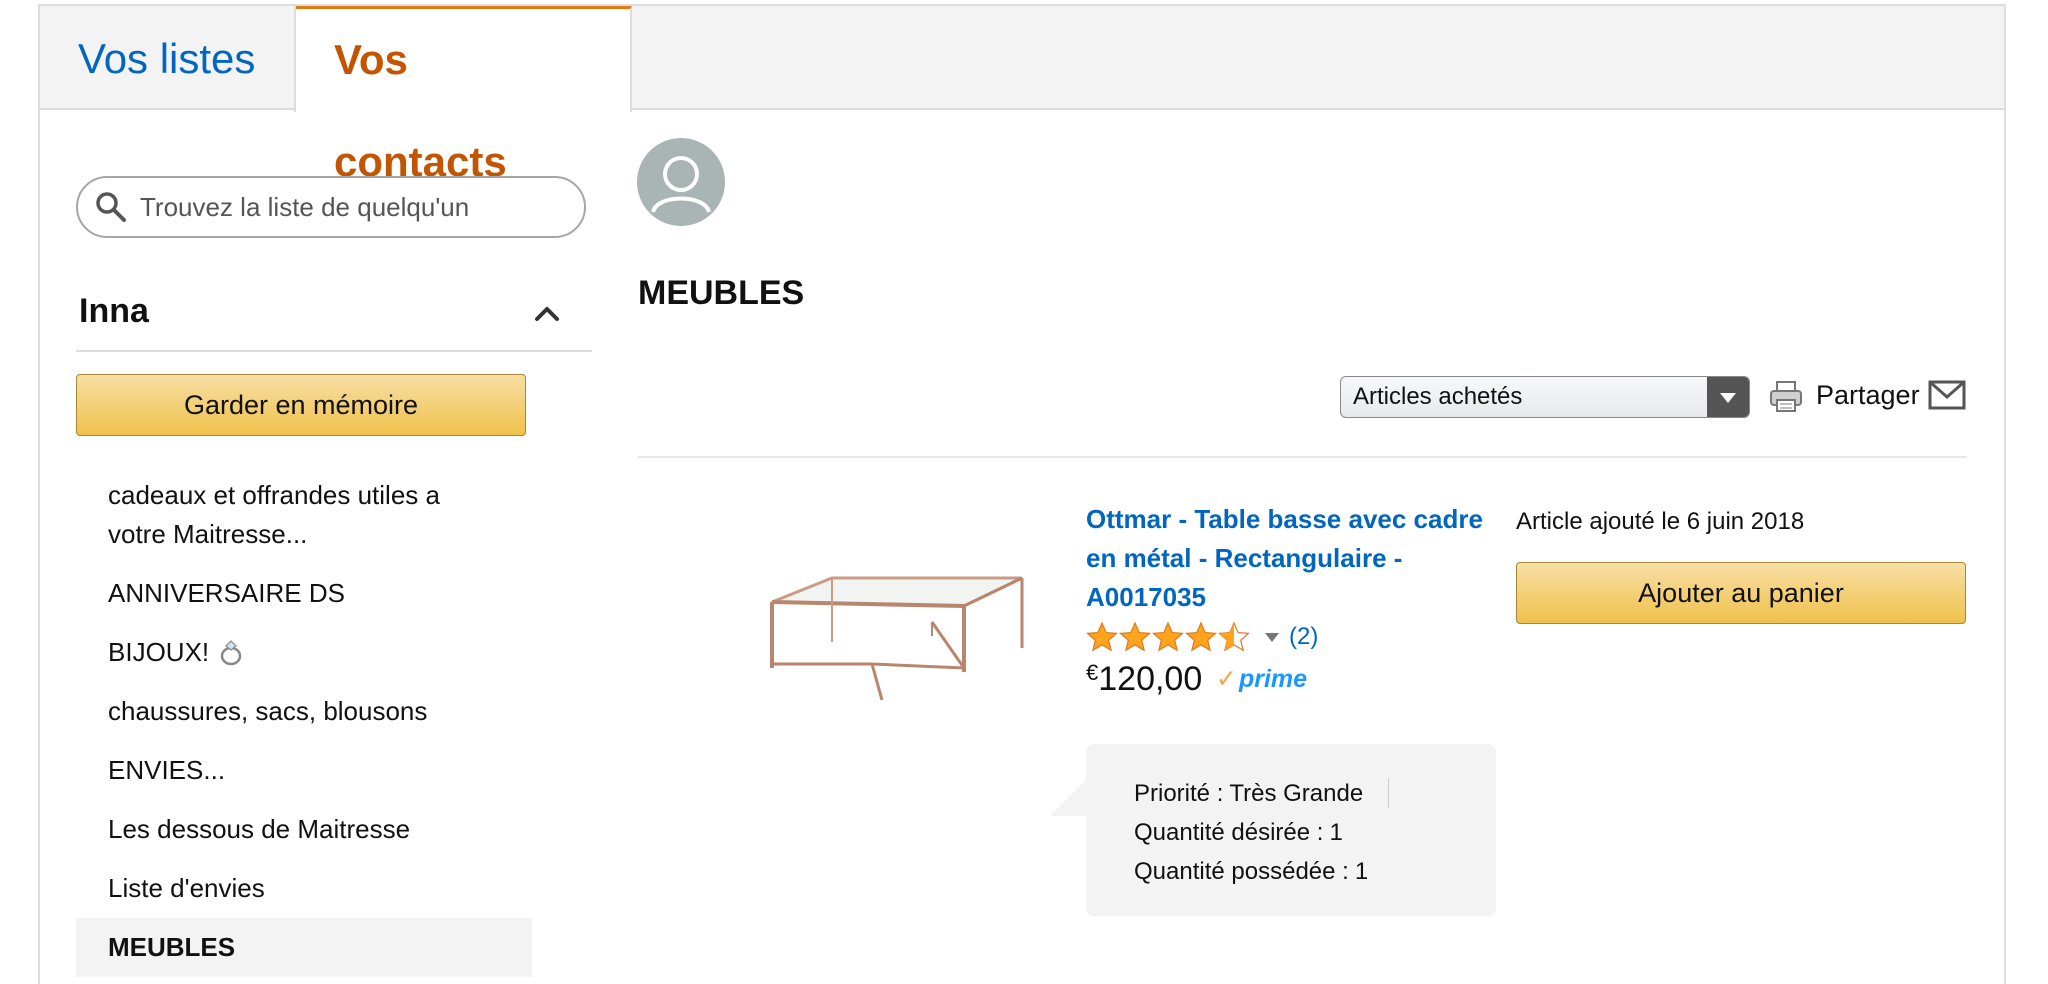 This screenshot has height=984, width=2048. I want to click on list-title: MEUBLES, so click(721, 293).